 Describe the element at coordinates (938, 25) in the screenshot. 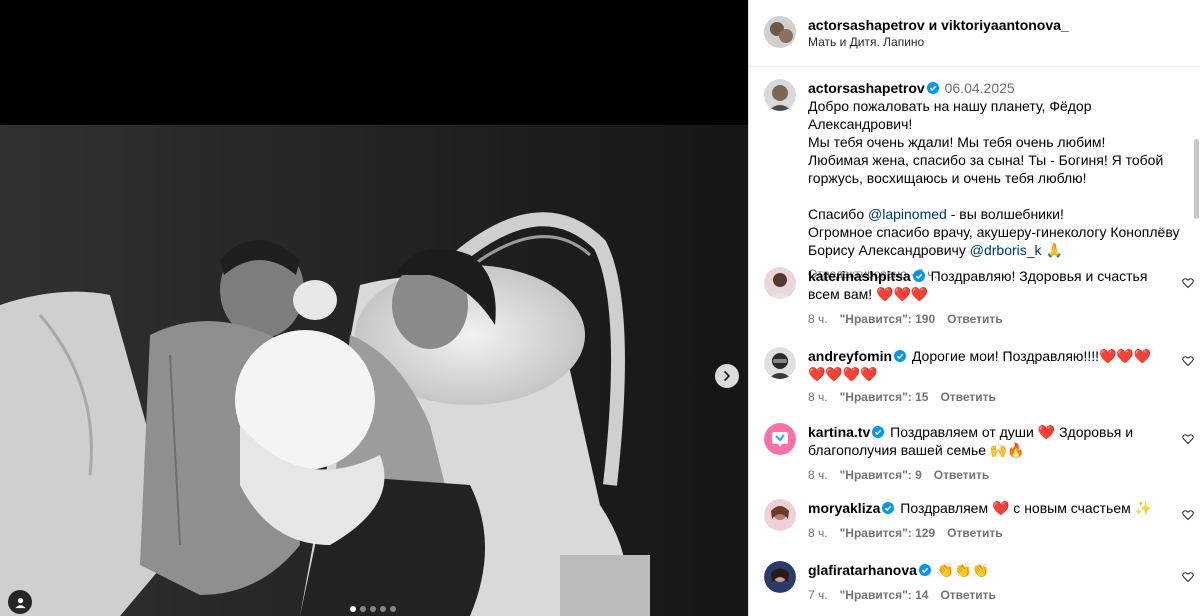

I see `post-author-names: actorsashapetrov и viktoriyaantonova_` at that location.